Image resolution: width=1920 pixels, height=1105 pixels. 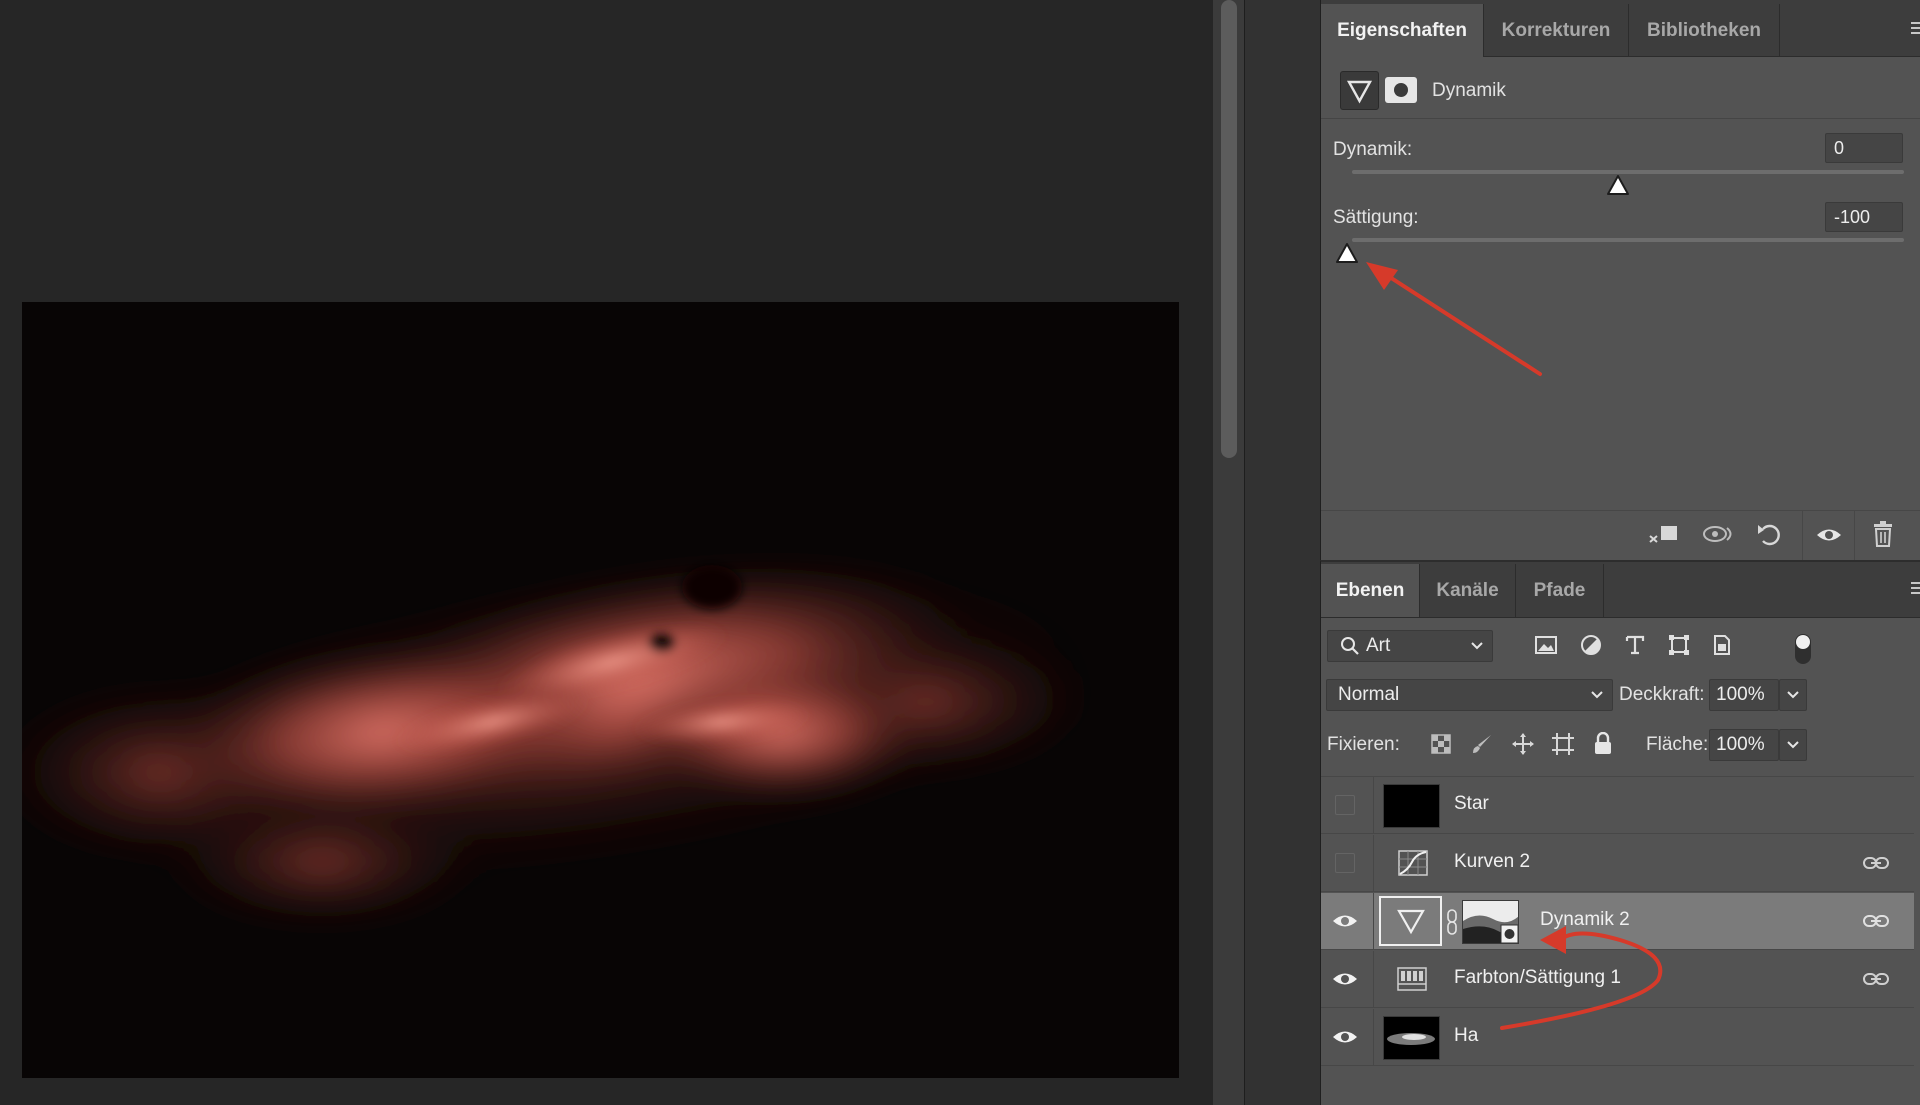 I want to click on toggle-visibility-icon, so click(x=1828, y=535).